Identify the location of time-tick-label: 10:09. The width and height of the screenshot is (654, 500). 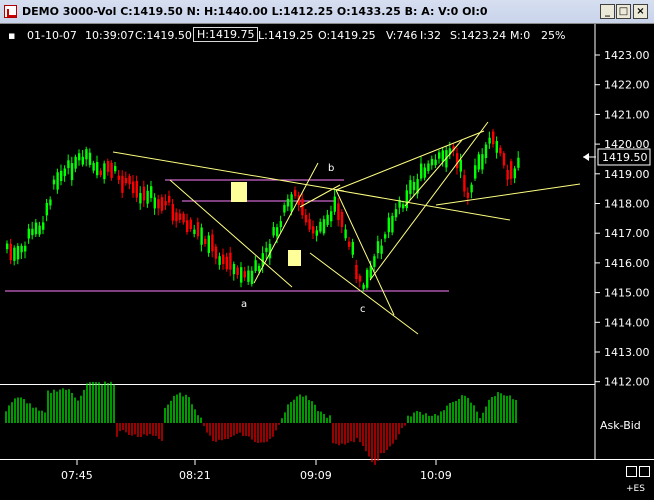
(436, 475).